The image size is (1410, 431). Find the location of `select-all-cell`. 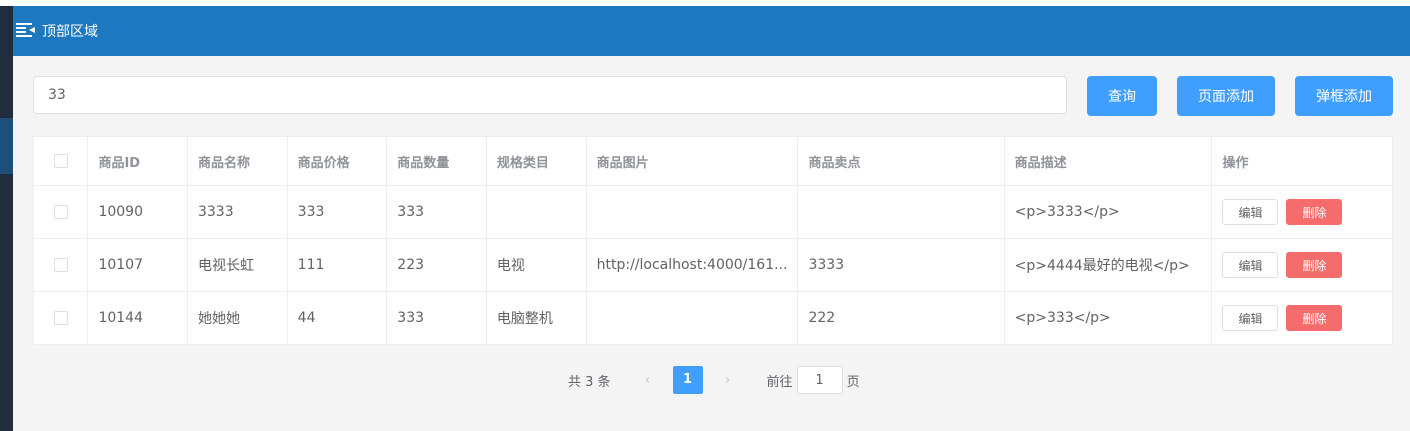

select-all-cell is located at coordinates (60, 161).